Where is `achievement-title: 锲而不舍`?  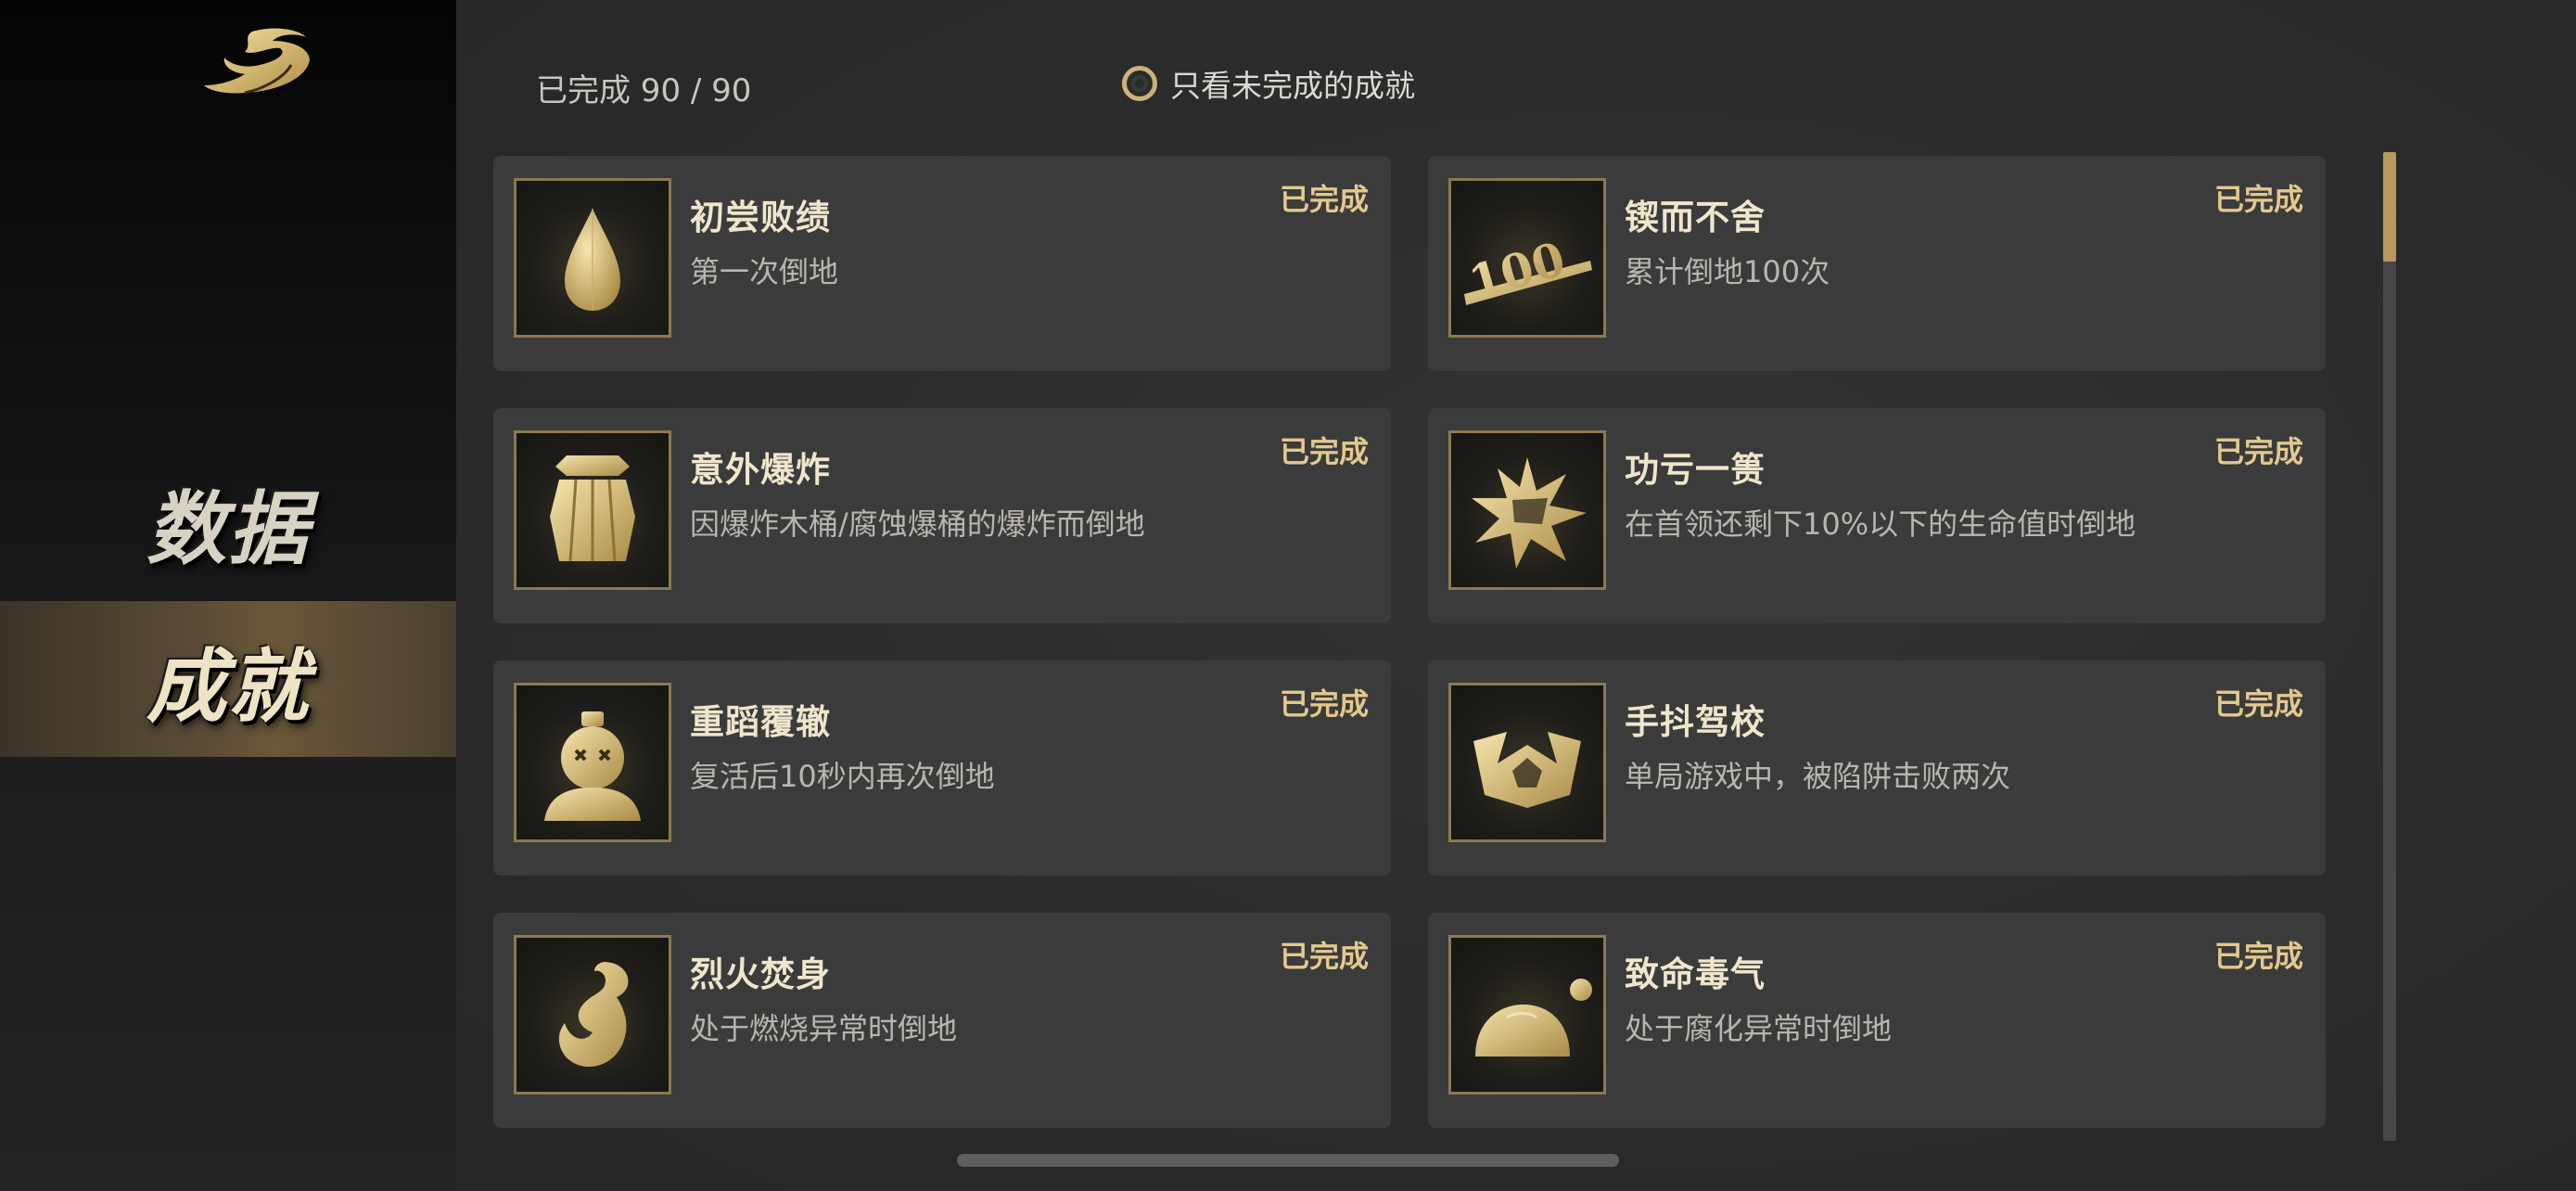 achievement-title: 锲而不舍 is located at coordinates (1695, 217).